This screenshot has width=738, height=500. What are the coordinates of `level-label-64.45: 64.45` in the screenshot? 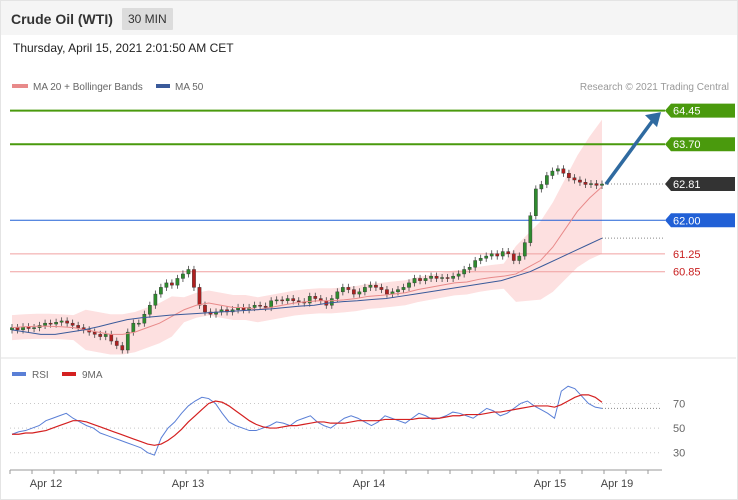 It's located at (687, 112).